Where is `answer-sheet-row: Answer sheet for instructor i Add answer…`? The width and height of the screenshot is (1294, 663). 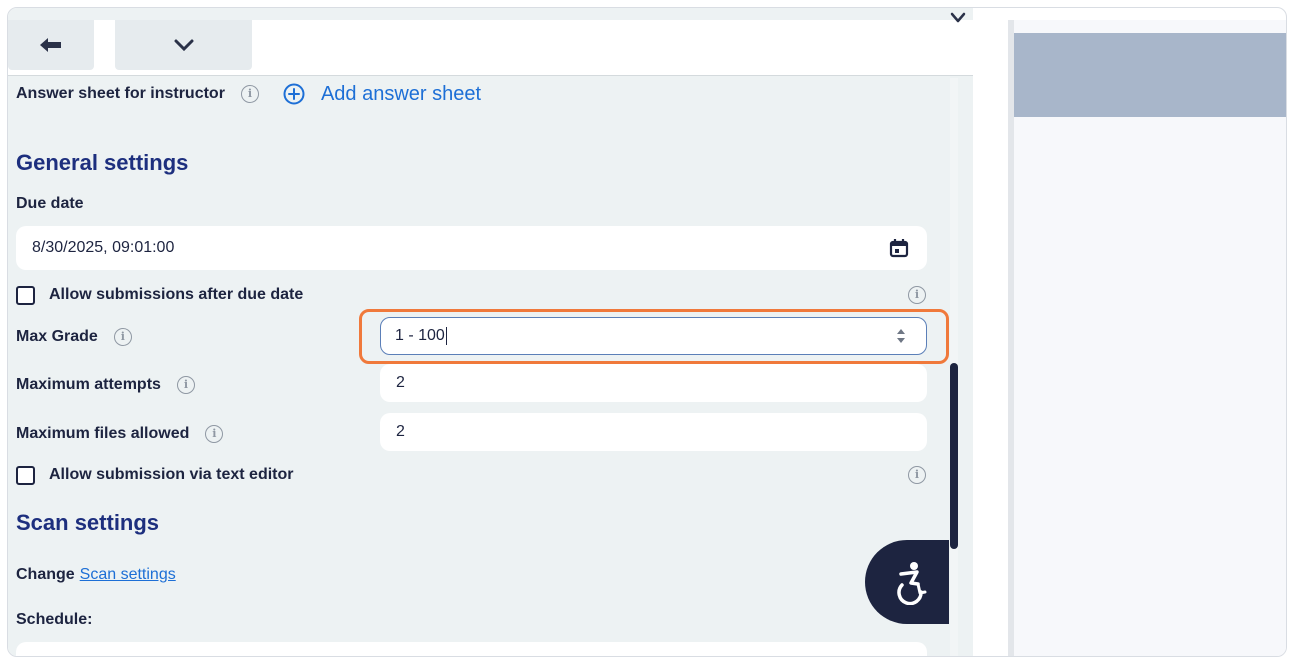
answer-sheet-row: Answer sheet for instructor i Add answer… is located at coordinates (248, 94).